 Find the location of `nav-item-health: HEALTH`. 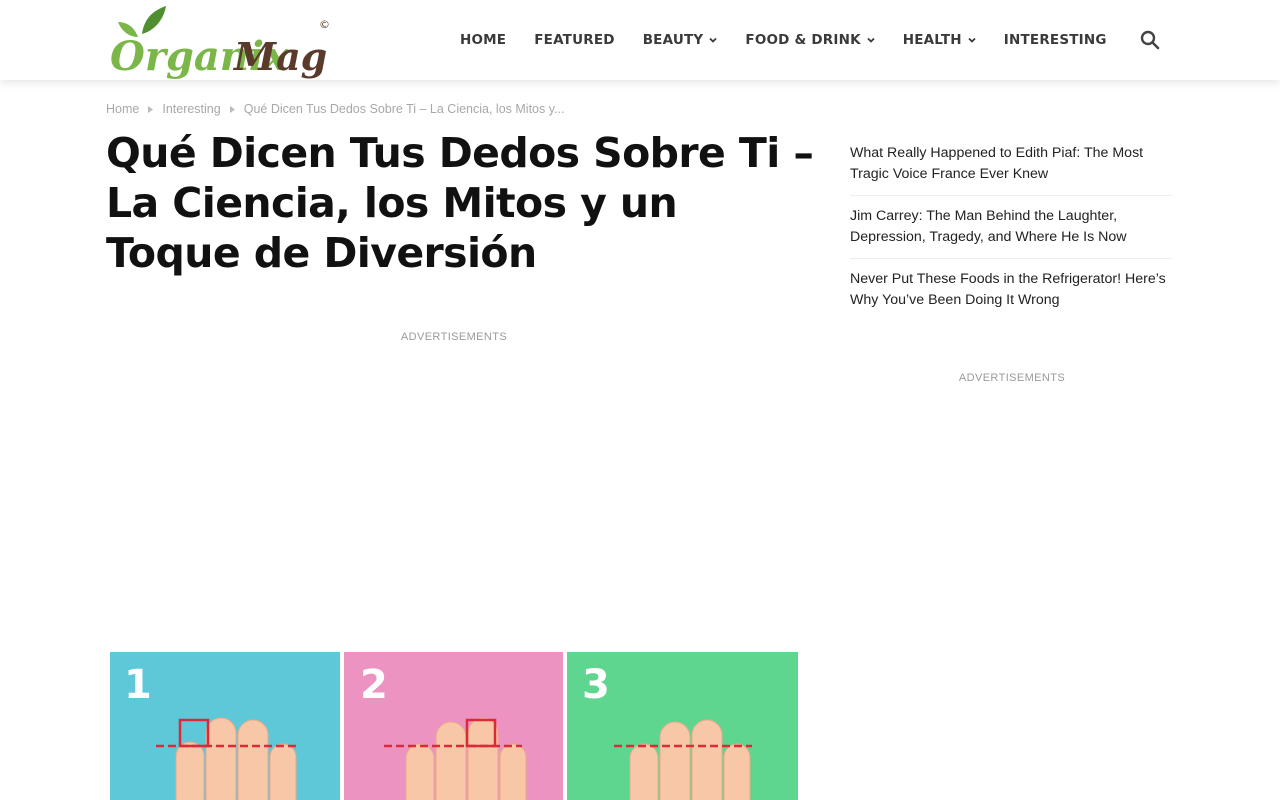

nav-item-health: HEALTH is located at coordinates (939, 40).